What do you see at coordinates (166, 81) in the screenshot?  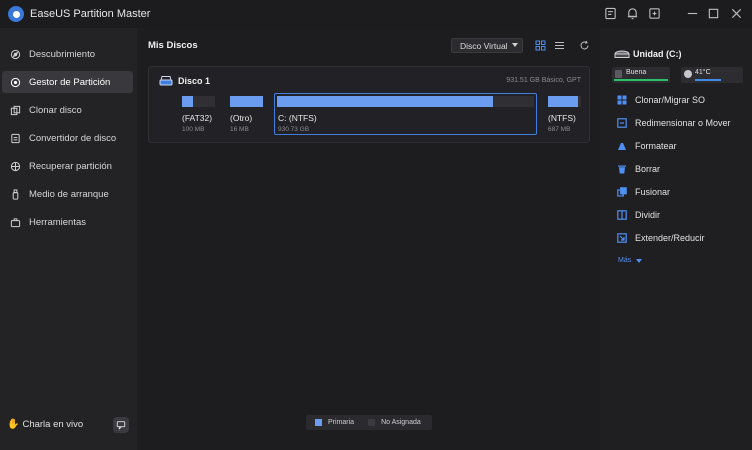 I see `hard-disk-icon` at bounding box center [166, 81].